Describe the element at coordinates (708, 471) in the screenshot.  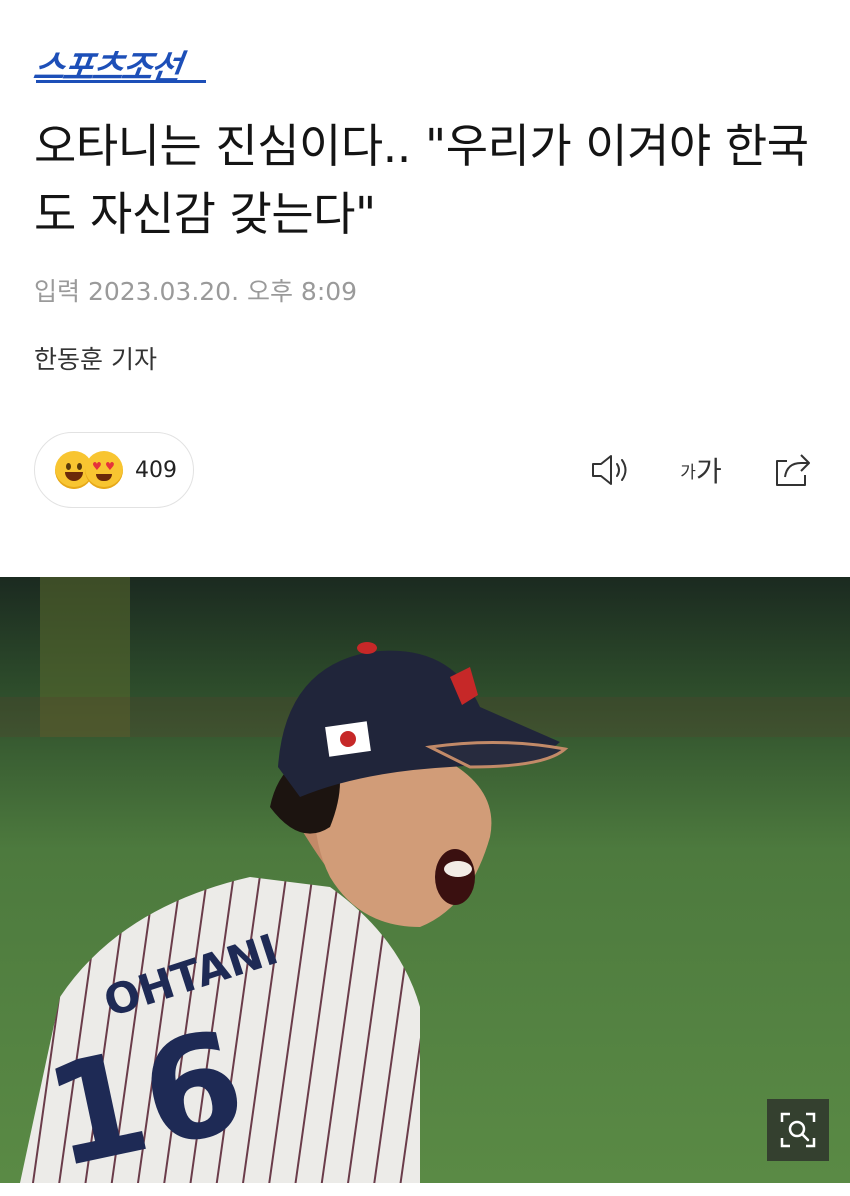
I see `font-size-large-label: 가` at that location.